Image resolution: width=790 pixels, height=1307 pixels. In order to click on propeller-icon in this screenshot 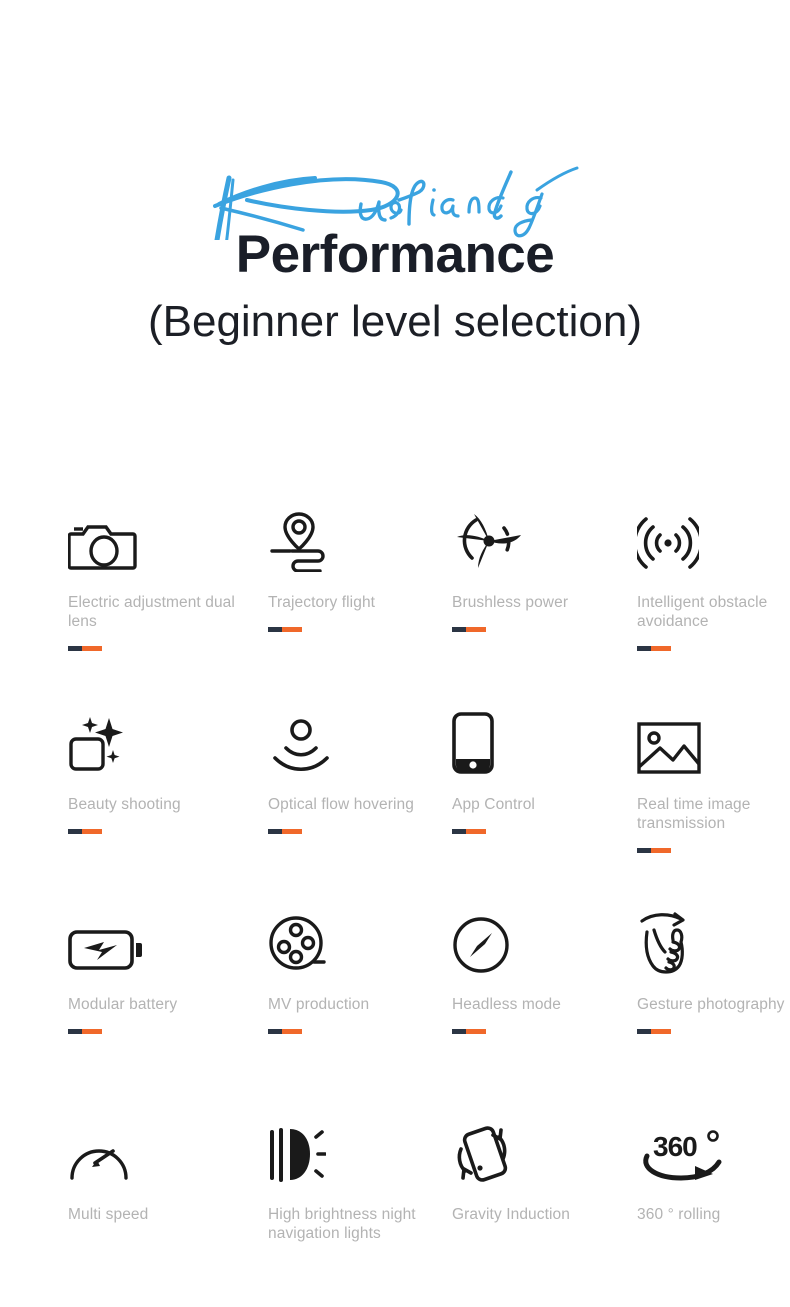, I will do `click(547, 541)`.